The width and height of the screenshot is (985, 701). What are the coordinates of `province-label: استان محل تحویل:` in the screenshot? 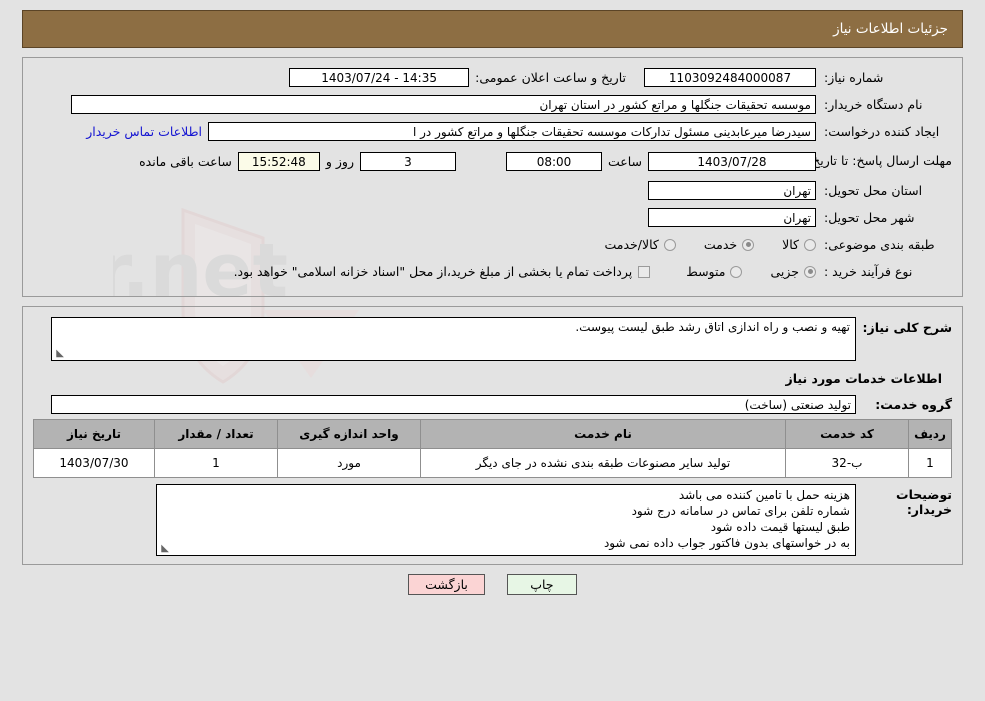 It's located at (873, 190).